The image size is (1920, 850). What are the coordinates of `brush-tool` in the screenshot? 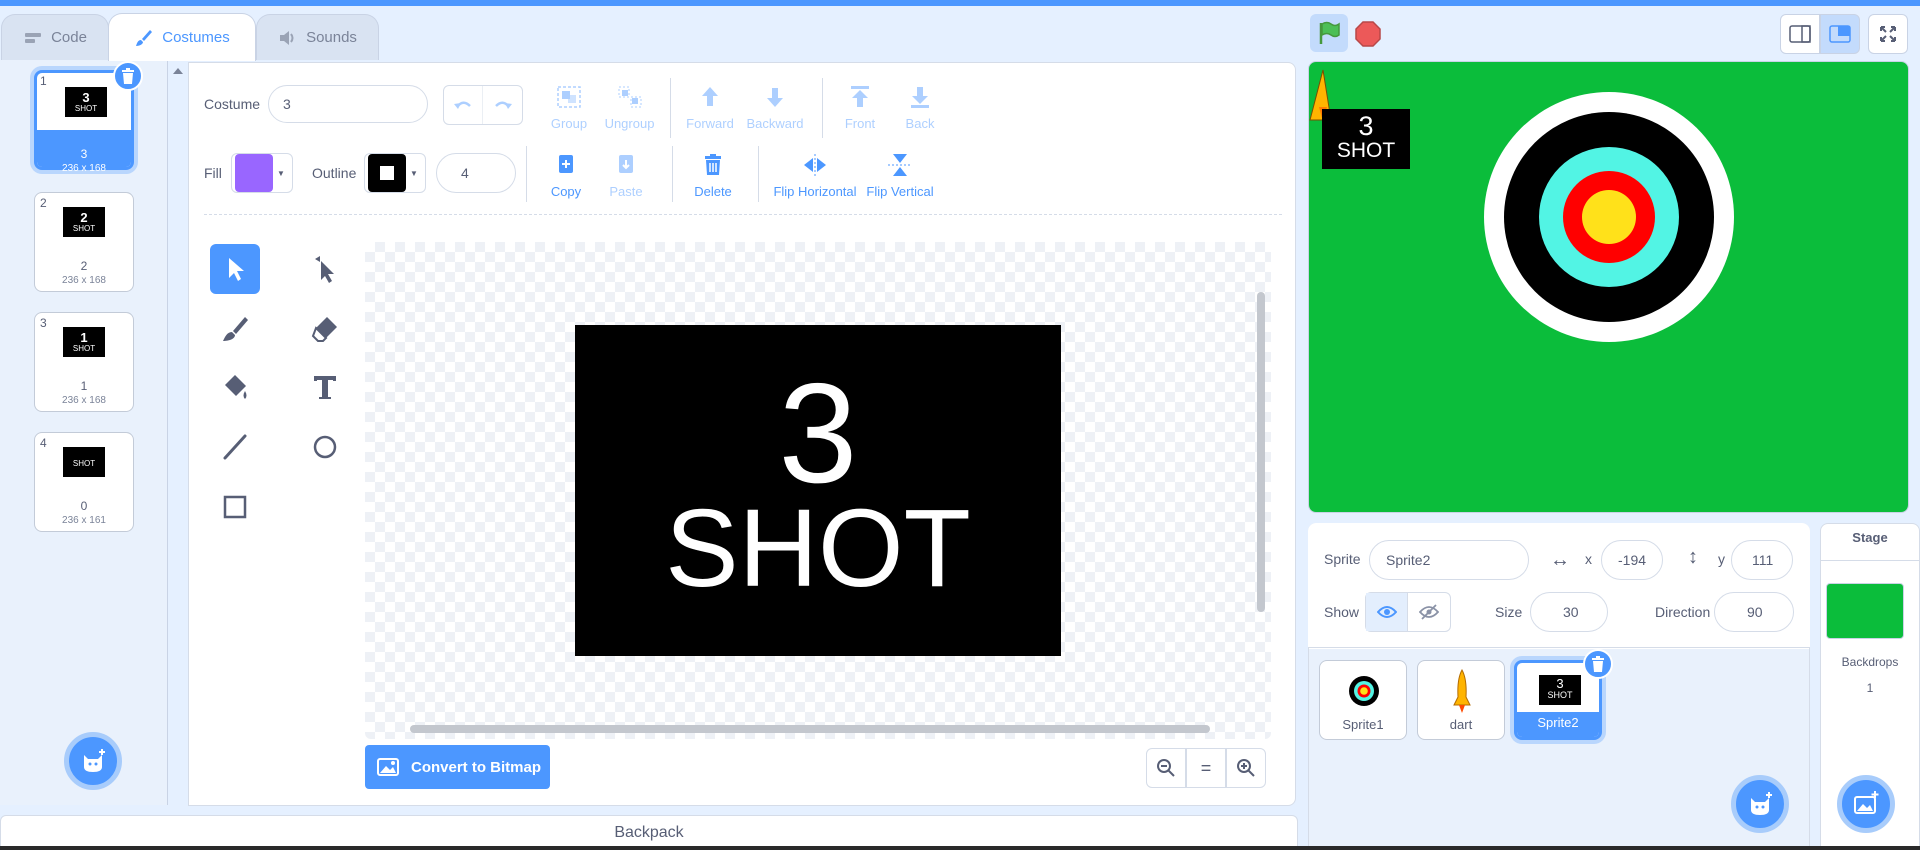 It's located at (235, 329).